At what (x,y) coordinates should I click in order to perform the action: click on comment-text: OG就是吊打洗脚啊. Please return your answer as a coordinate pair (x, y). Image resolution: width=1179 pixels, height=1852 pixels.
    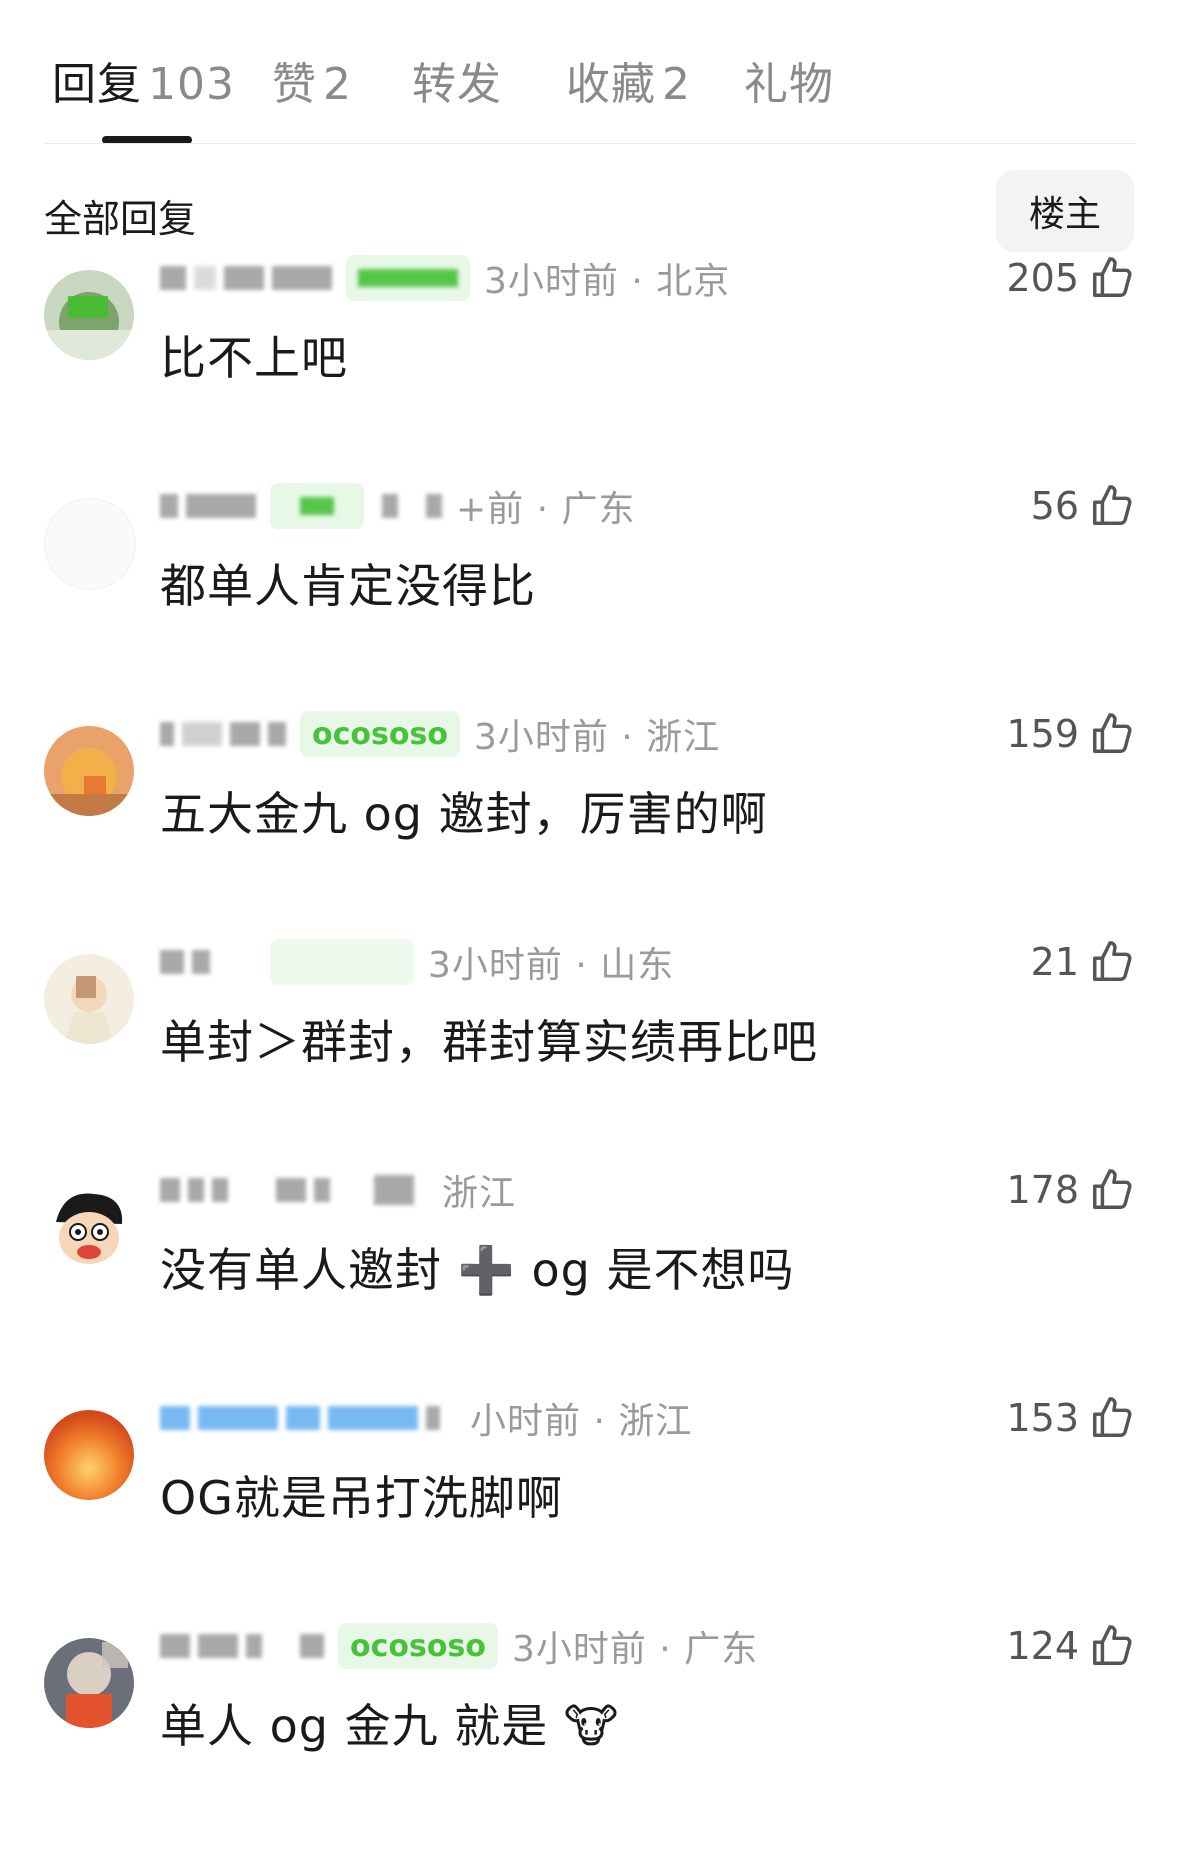
    Looking at the image, I should click on (361, 1498).